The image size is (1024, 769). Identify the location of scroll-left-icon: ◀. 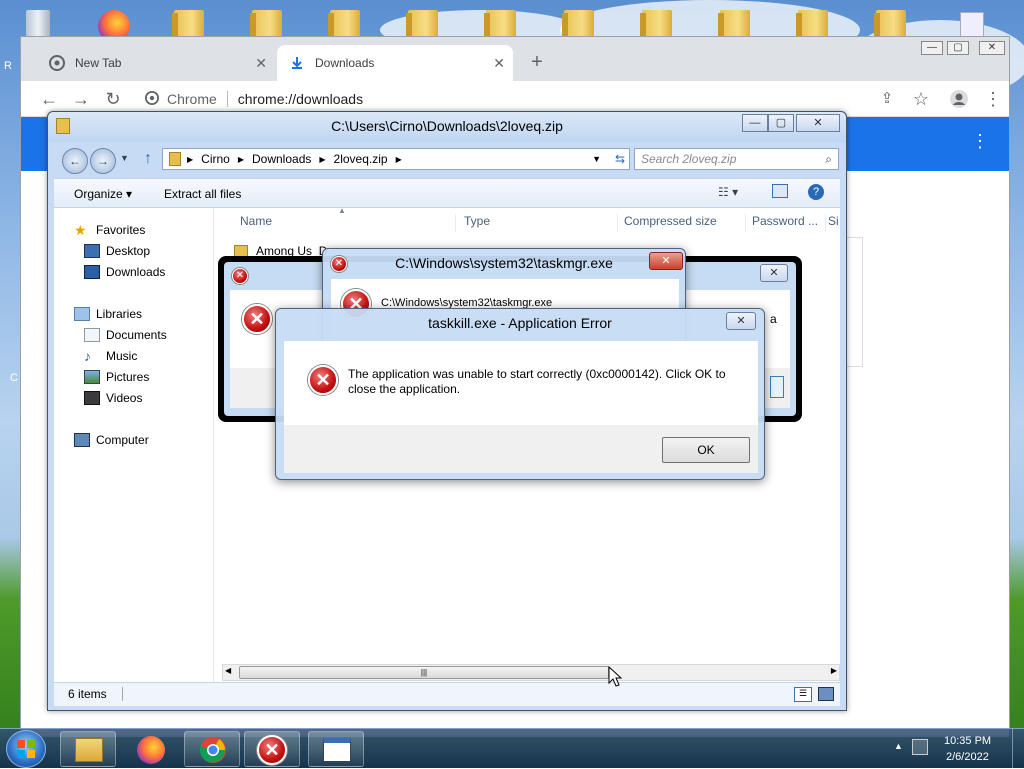
(228, 670).